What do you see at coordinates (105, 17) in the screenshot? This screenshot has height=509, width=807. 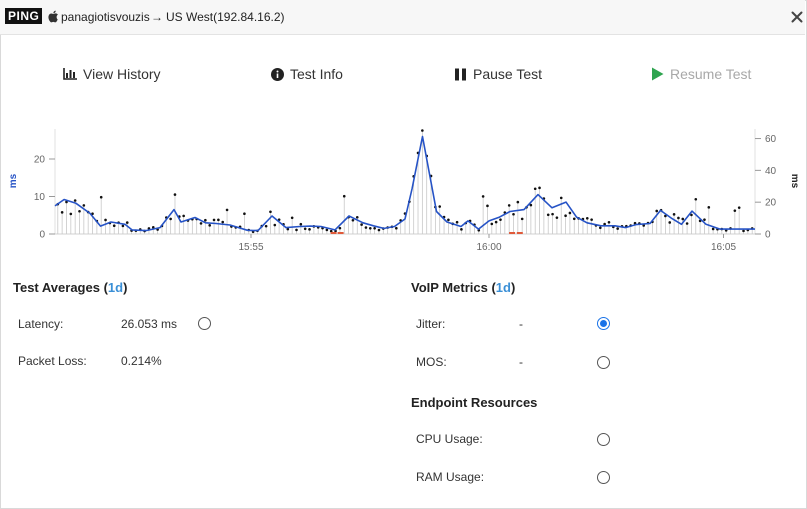 I see `source-host: panagiotisvouzis` at bounding box center [105, 17].